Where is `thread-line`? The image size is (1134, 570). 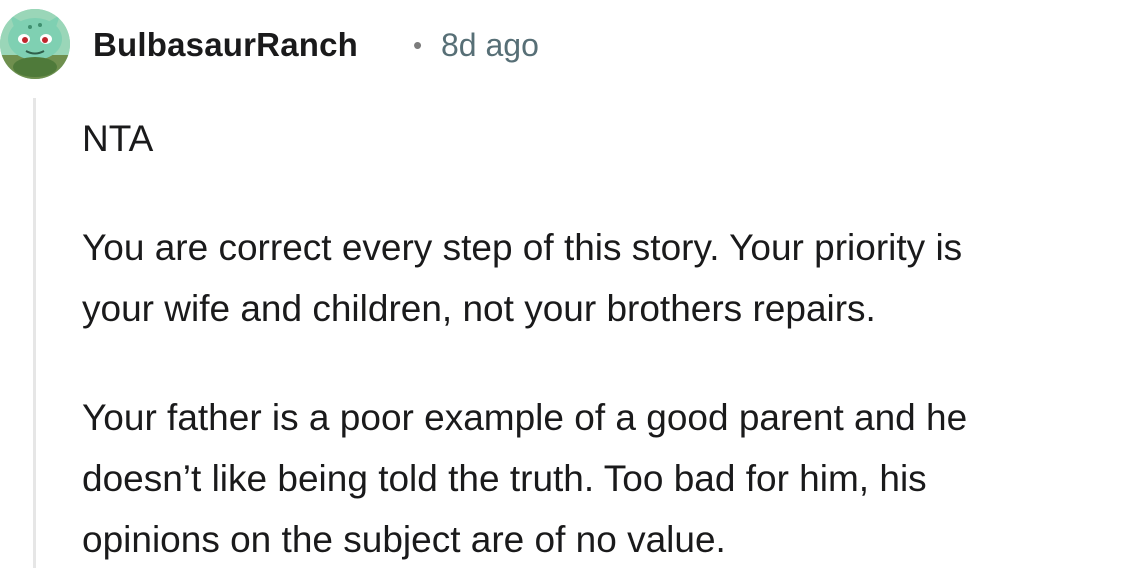 thread-line is located at coordinates (34, 333).